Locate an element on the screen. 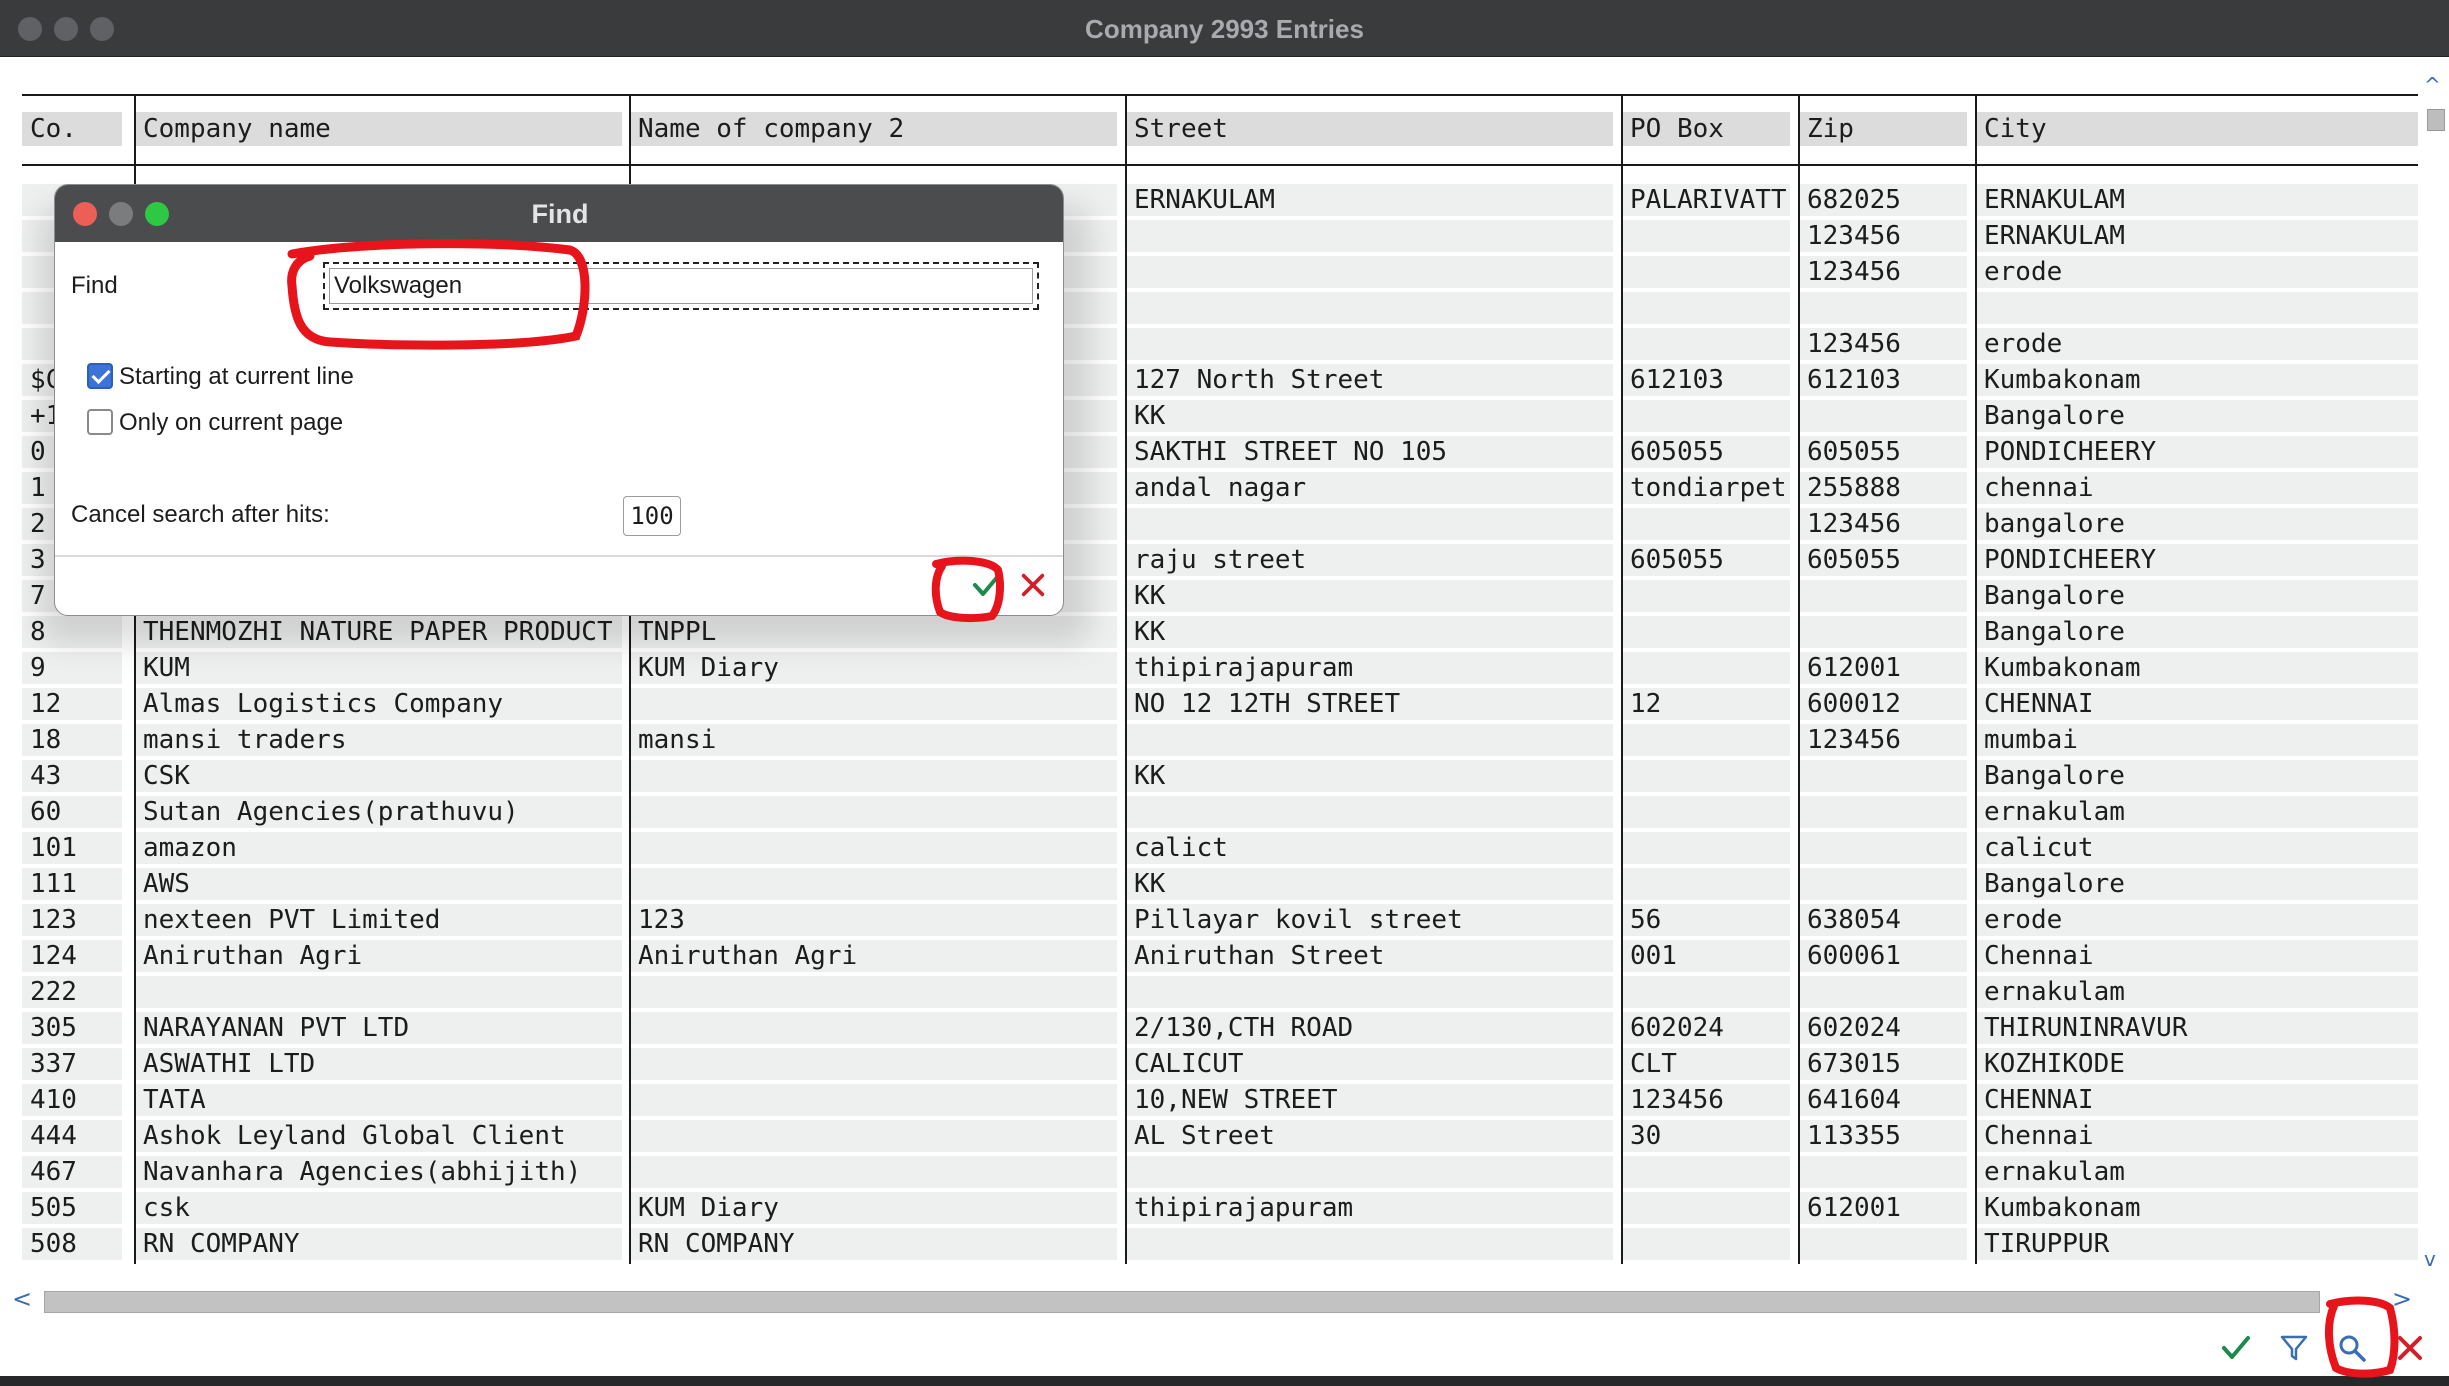  table-cell: SAKTHI STREET NO 105 is located at coordinates (1369, 452).